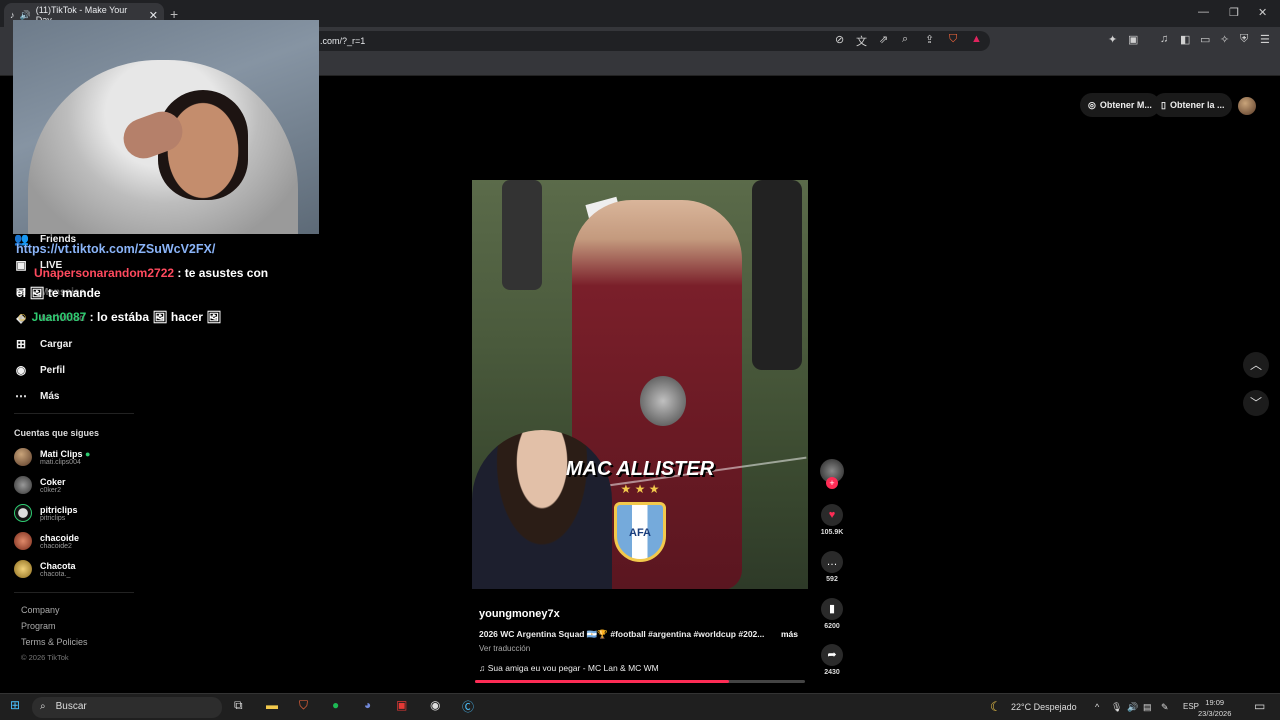 This screenshot has width=1280, height=720. What do you see at coordinates (25, 15) in the screenshot?
I see `audio-icon: 🔊` at bounding box center [25, 15].